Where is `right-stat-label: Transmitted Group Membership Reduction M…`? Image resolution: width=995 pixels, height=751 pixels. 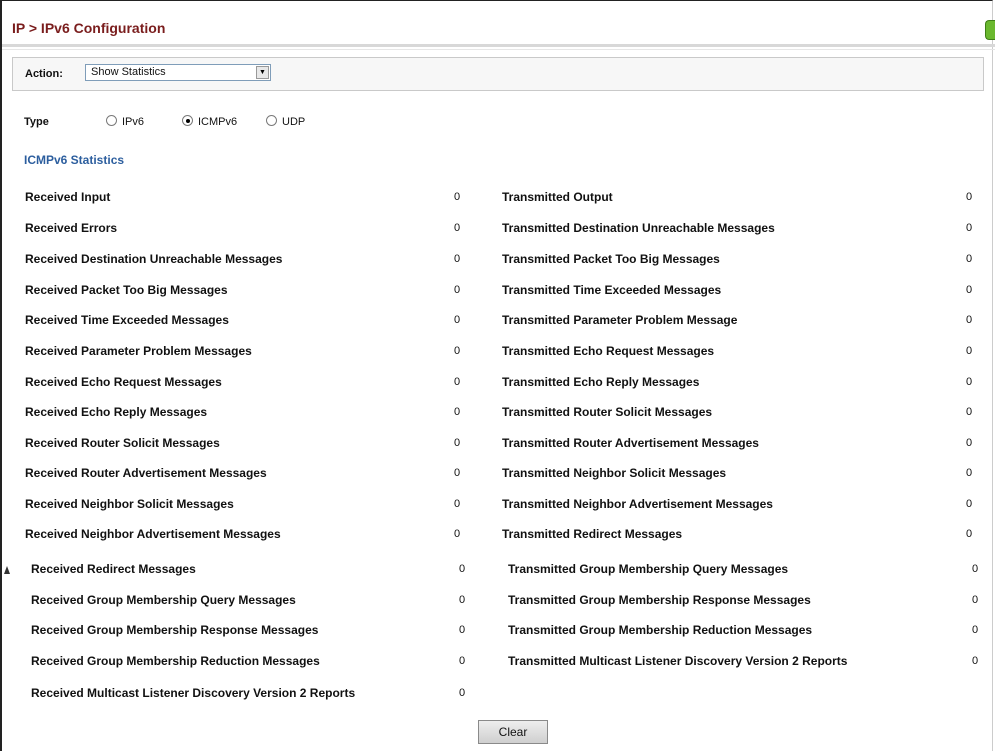
right-stat-label: Transmitted Group Membership Reduction M… is located at coordinates (660, 630).